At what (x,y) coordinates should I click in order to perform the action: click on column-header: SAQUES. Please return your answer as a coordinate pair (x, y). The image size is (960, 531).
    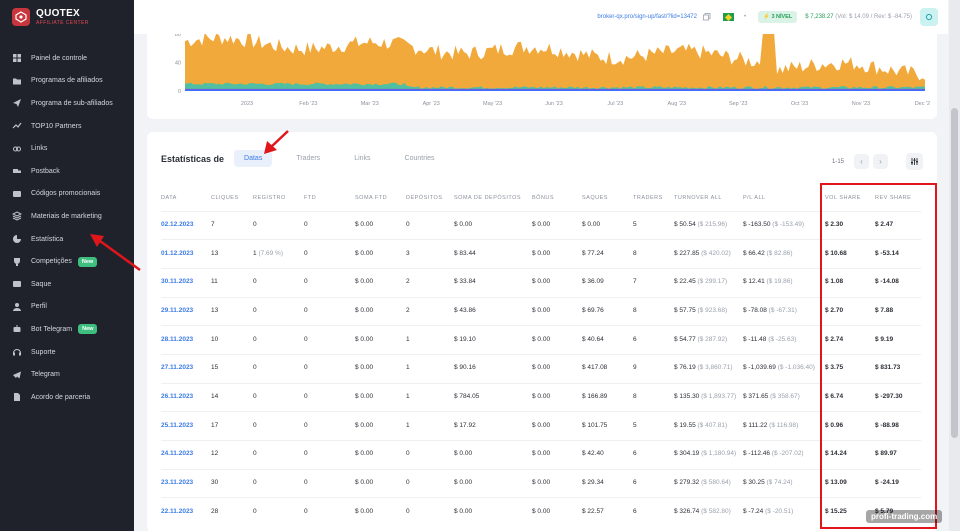
    Looking at the image, I should click on (607, 199).